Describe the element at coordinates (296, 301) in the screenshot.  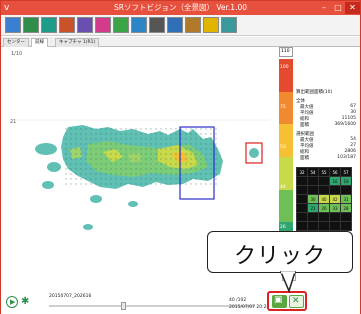
I see `export-csv-button: ✕` at that location.